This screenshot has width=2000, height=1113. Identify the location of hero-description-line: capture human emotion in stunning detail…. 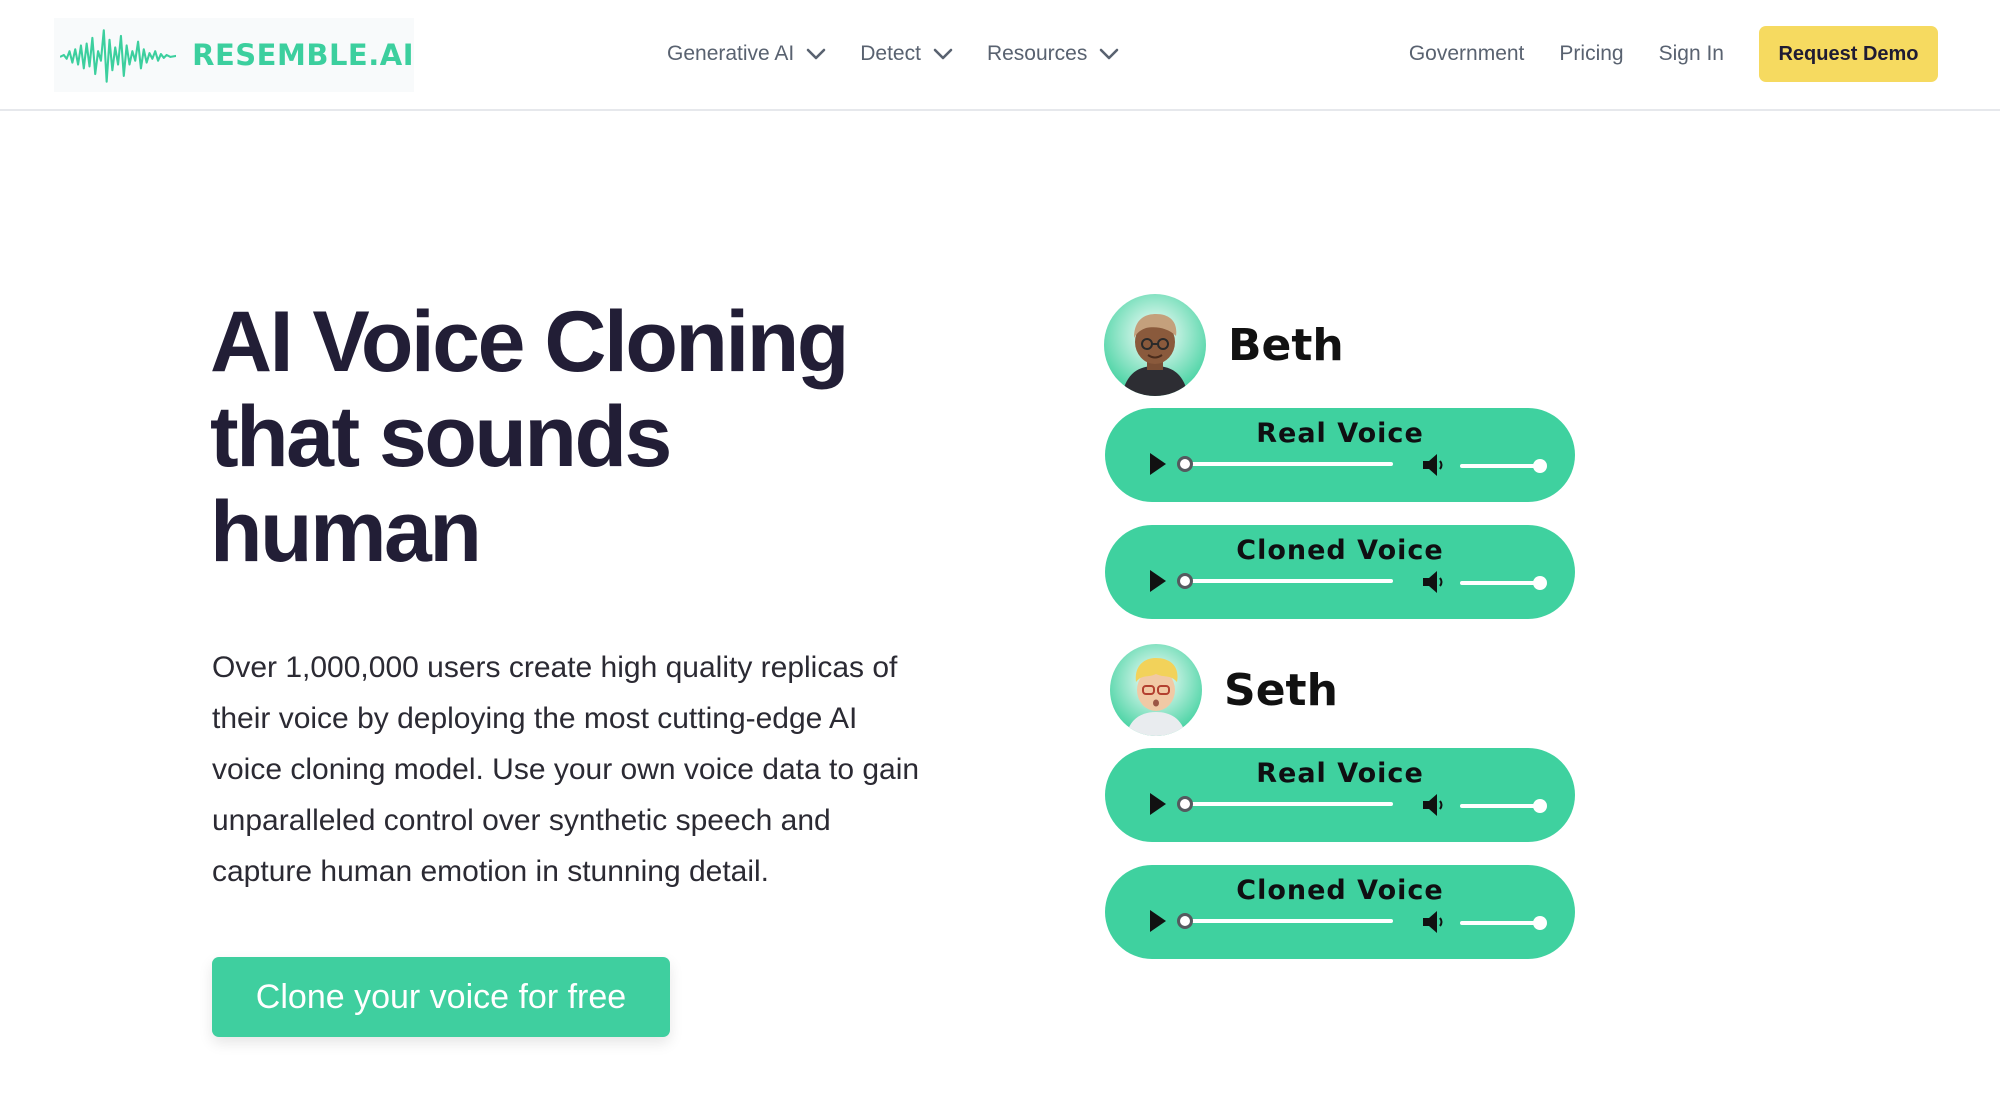
(491, 871).